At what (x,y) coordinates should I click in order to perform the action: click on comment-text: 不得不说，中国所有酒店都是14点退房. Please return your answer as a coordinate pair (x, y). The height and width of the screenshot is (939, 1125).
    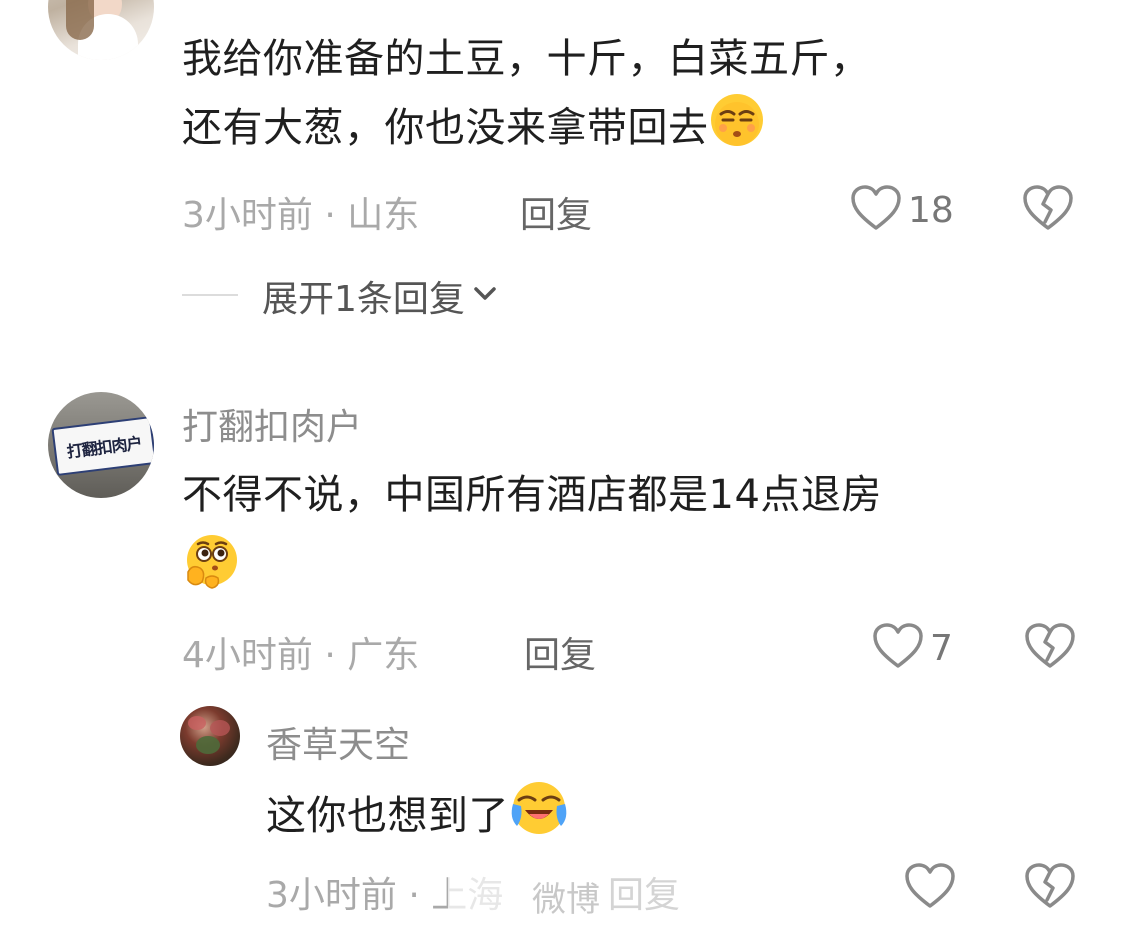
    Looking at the image, I should click on (632, 537).